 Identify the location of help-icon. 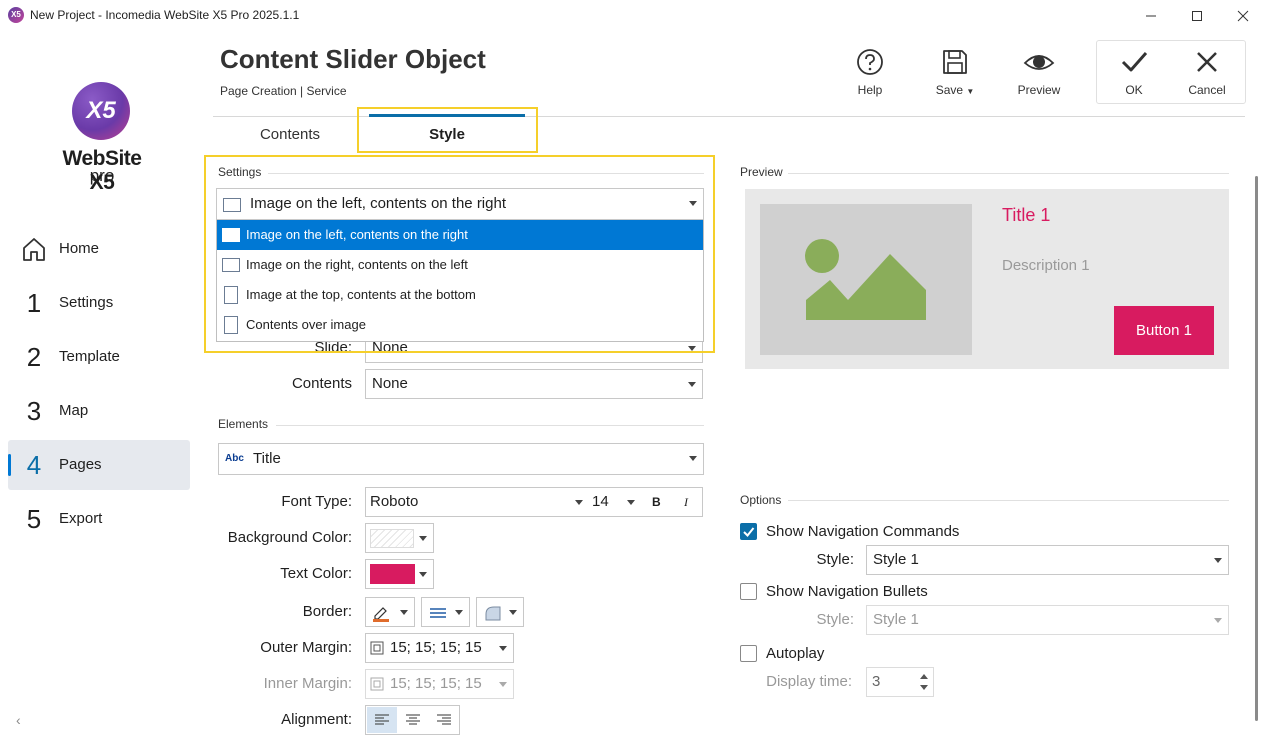
(870, 62).